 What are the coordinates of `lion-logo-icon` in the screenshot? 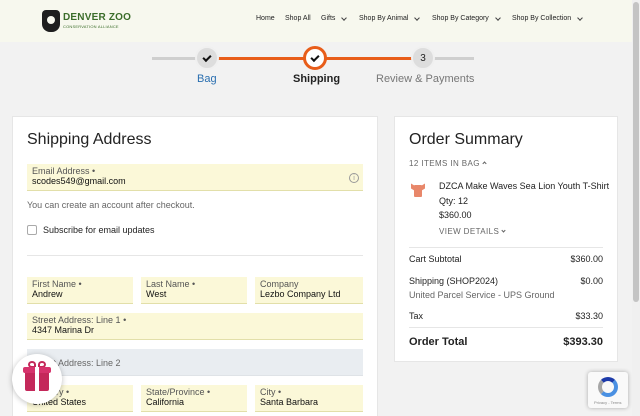 It's located at (51, 21).